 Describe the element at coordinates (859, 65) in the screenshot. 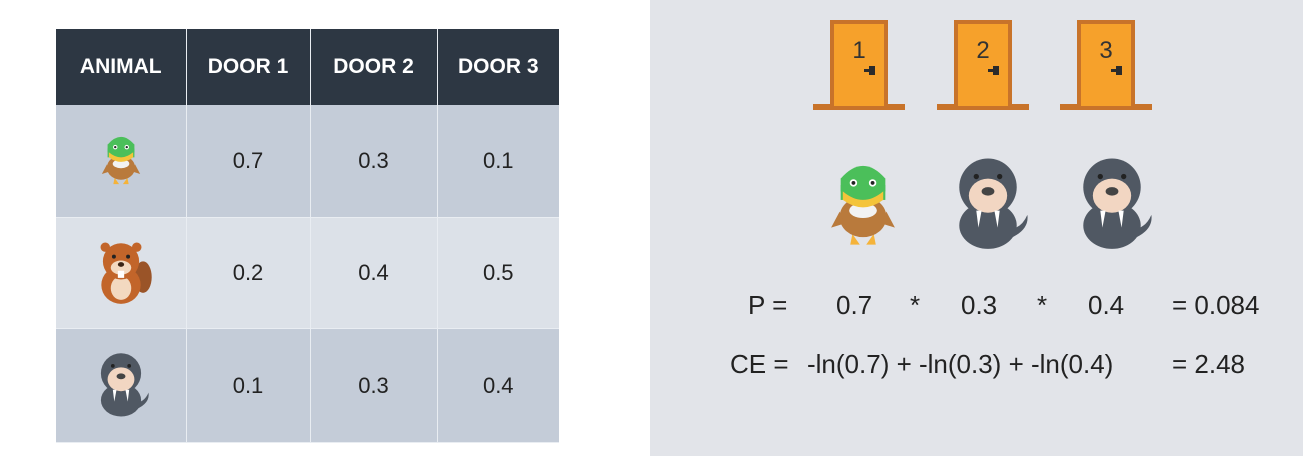

I see `door-1-icon: 1` at that location.